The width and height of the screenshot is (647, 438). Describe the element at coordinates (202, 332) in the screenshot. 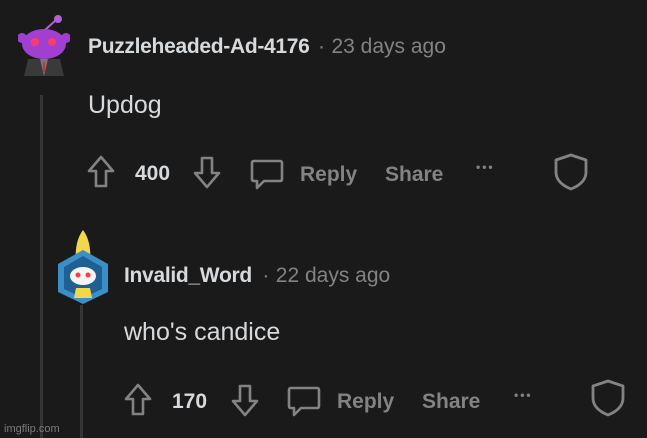

I see `comment-body: who's candice` at that location.